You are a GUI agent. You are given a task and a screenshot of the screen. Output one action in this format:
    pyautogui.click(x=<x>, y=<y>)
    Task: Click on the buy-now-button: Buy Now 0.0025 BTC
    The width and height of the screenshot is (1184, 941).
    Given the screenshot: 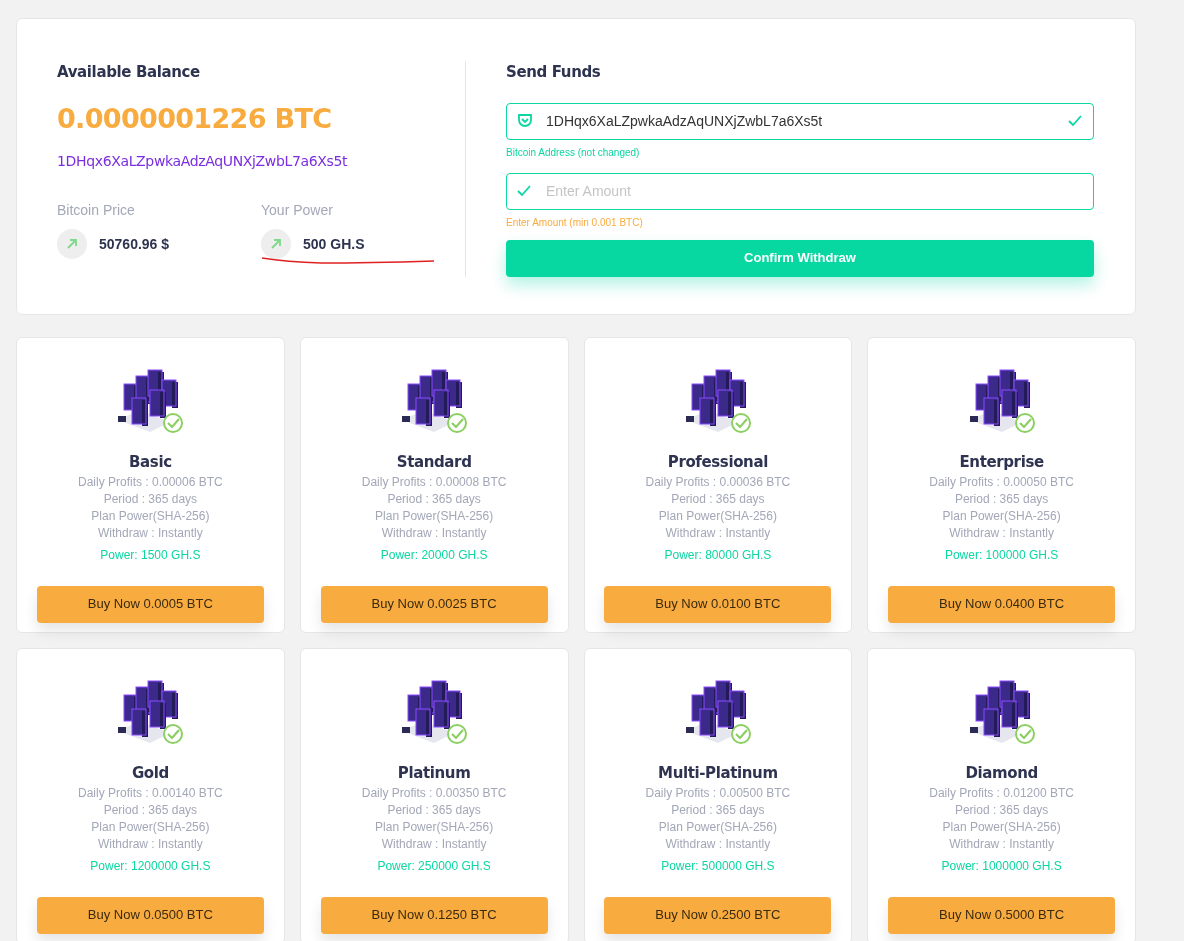 What is the action you would take?
    pyautogui.click(x=434, y=604)
    